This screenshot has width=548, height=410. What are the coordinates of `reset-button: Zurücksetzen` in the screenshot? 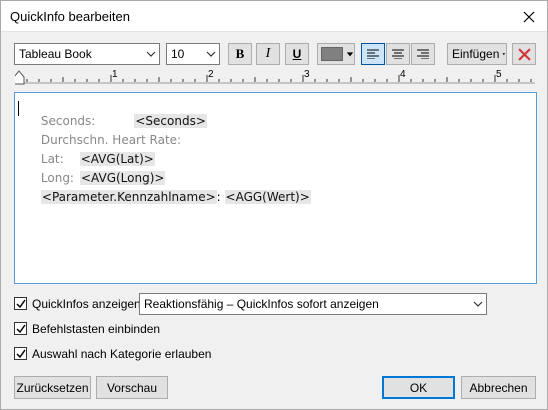 It's located at (52, 387).